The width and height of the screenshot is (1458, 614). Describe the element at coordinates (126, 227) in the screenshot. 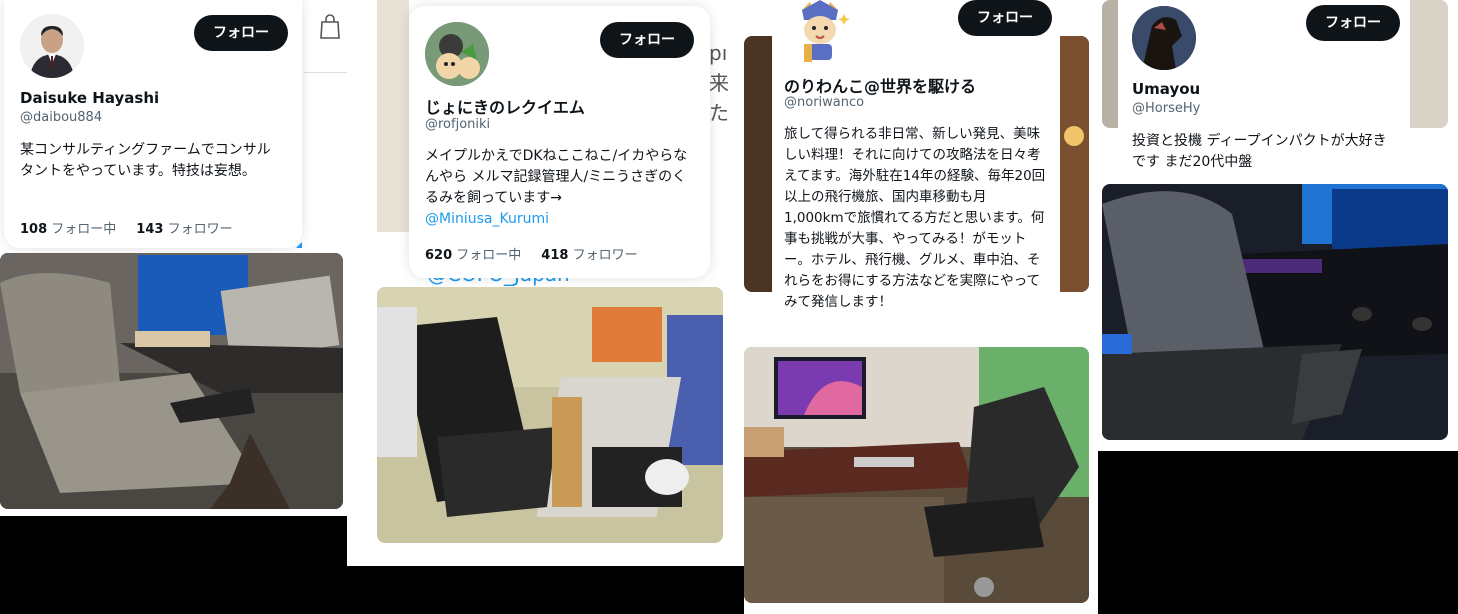

I see `profile-stats: 108 フォロー中 143 フォロワー` at that location.